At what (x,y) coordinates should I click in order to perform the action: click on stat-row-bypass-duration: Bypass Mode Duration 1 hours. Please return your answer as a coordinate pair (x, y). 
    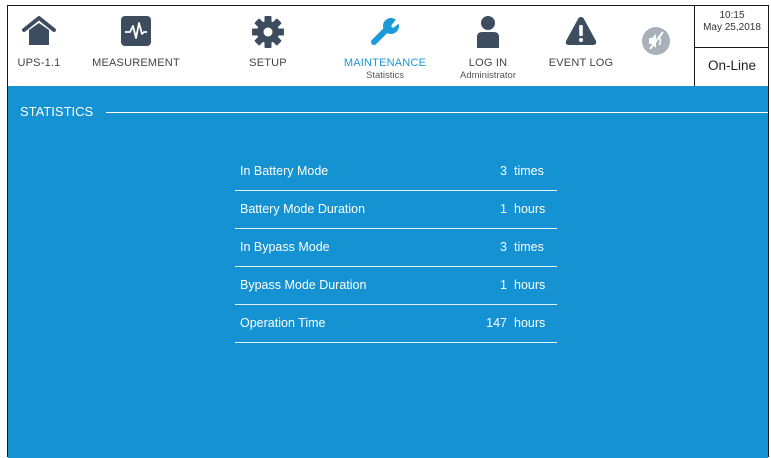
    Looking at the image, I should click on (396, 286).